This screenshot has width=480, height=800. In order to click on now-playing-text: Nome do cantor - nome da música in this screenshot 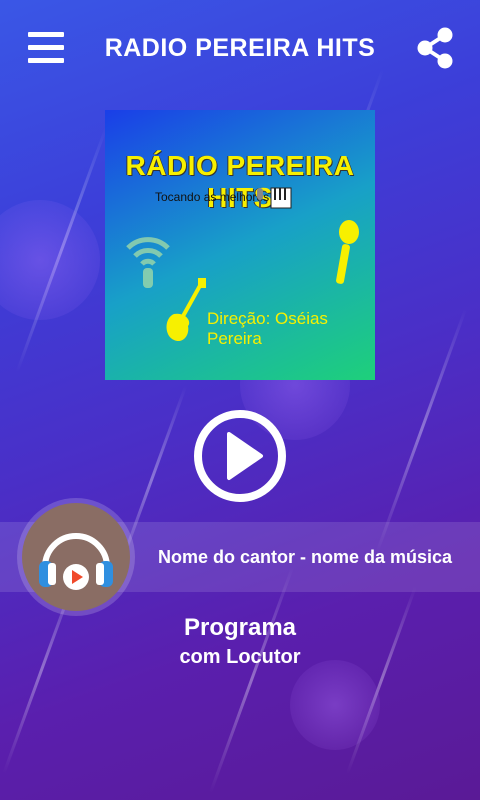, I will do `click(305, 557)`.